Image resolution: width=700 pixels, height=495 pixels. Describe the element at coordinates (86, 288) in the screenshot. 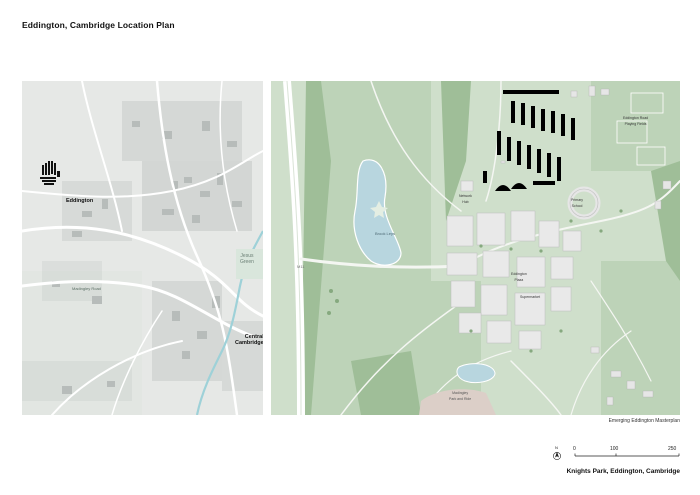

I see `madingley-road-label: Madingley Road` at that location.